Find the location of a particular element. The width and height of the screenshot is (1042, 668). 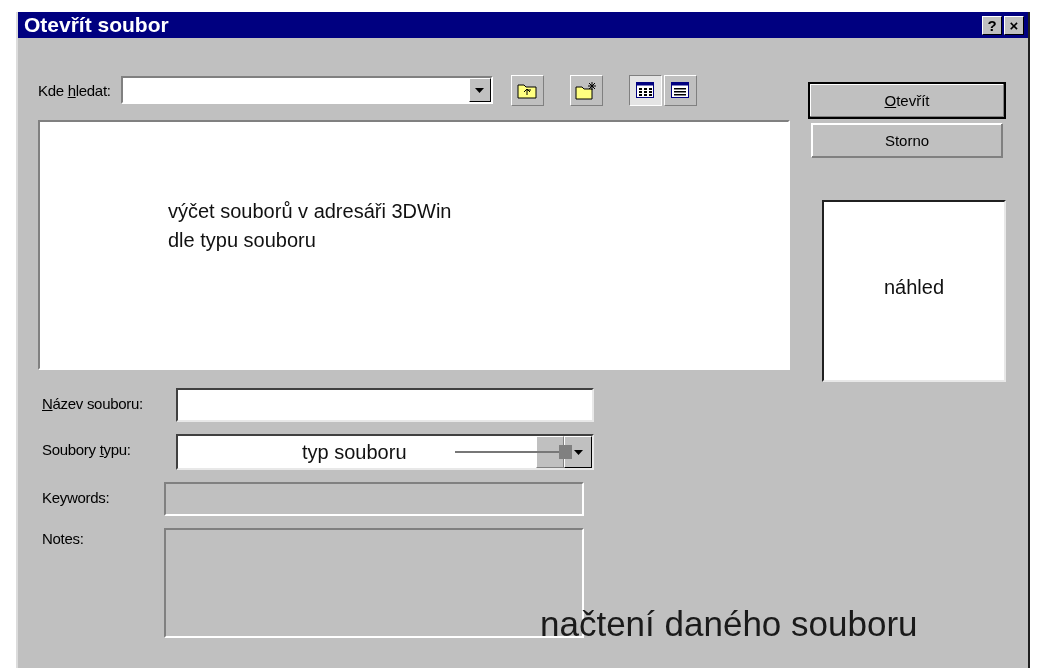

new-folder-icon is located at coordinates (586, 90).